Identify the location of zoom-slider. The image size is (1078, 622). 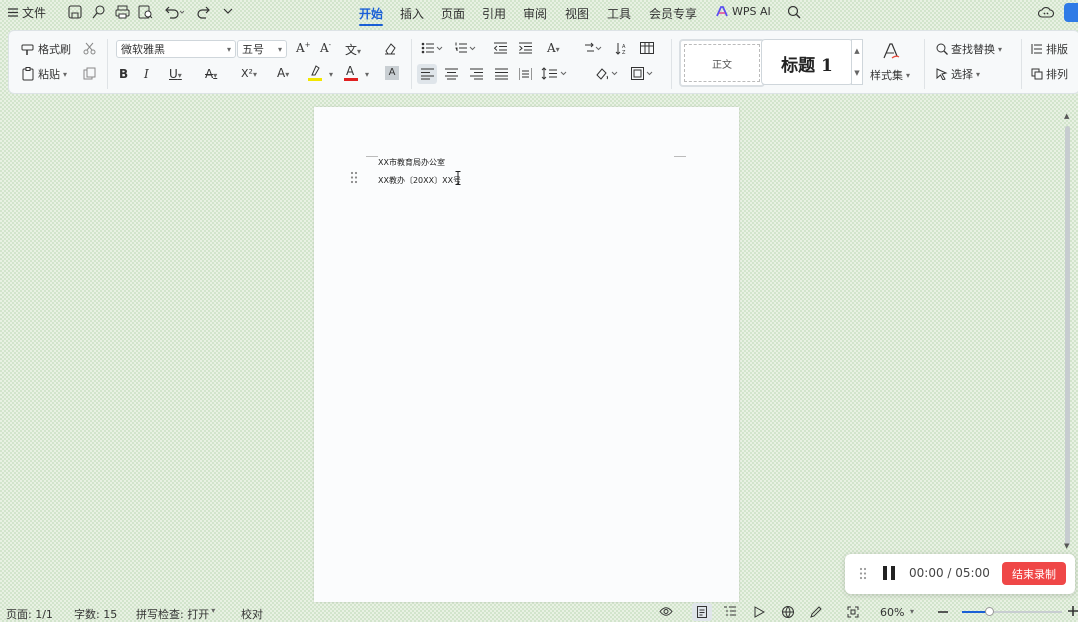
(1012, 611).